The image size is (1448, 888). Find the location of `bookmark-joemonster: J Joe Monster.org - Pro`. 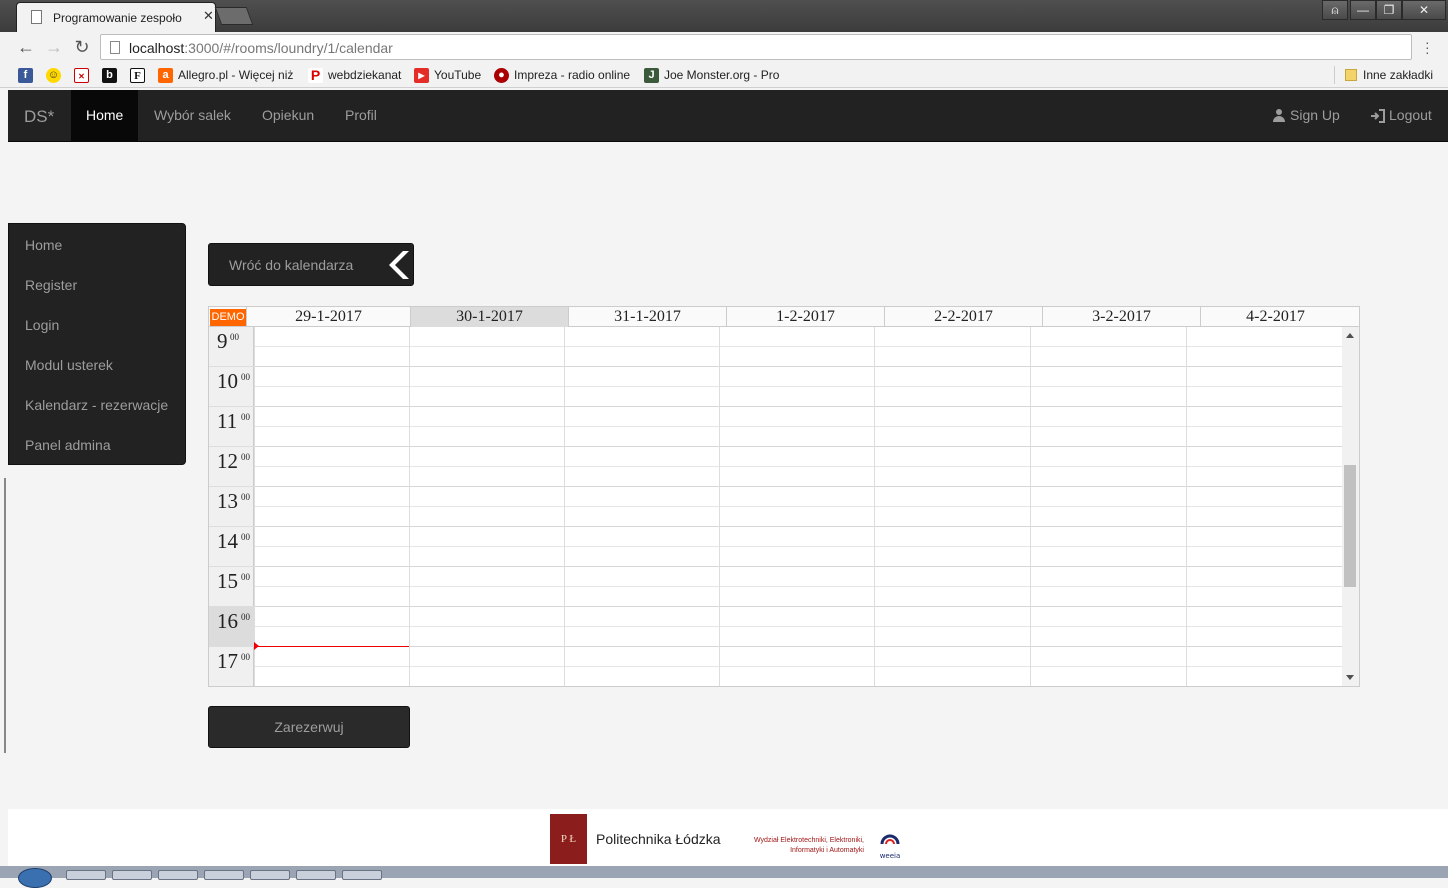

bookmark-joemonster: J Joe Monster.org - Pro is located at coordinates (711, 75).